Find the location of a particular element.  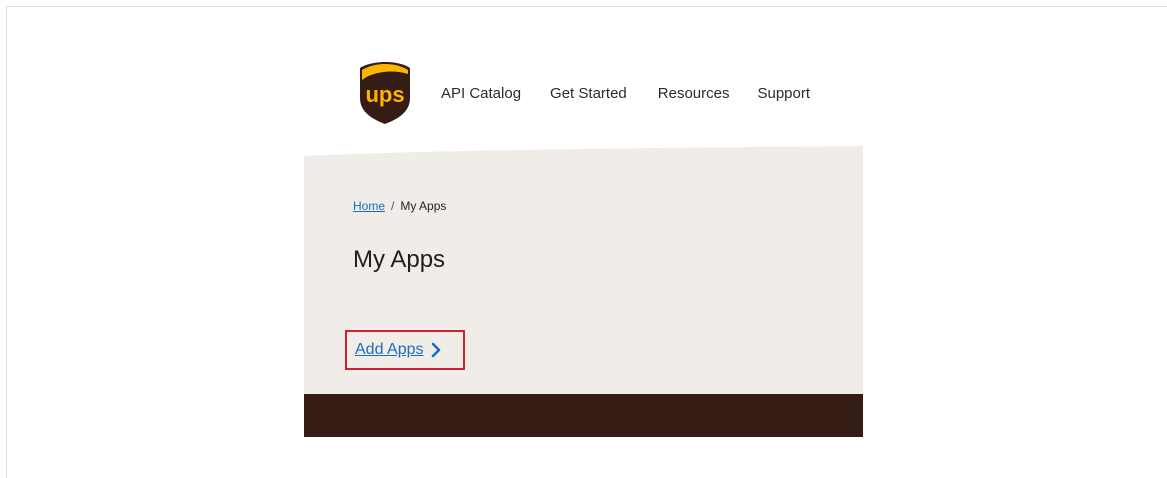

breadcrumb-current: My Apps is located at coordinates (423, 206).